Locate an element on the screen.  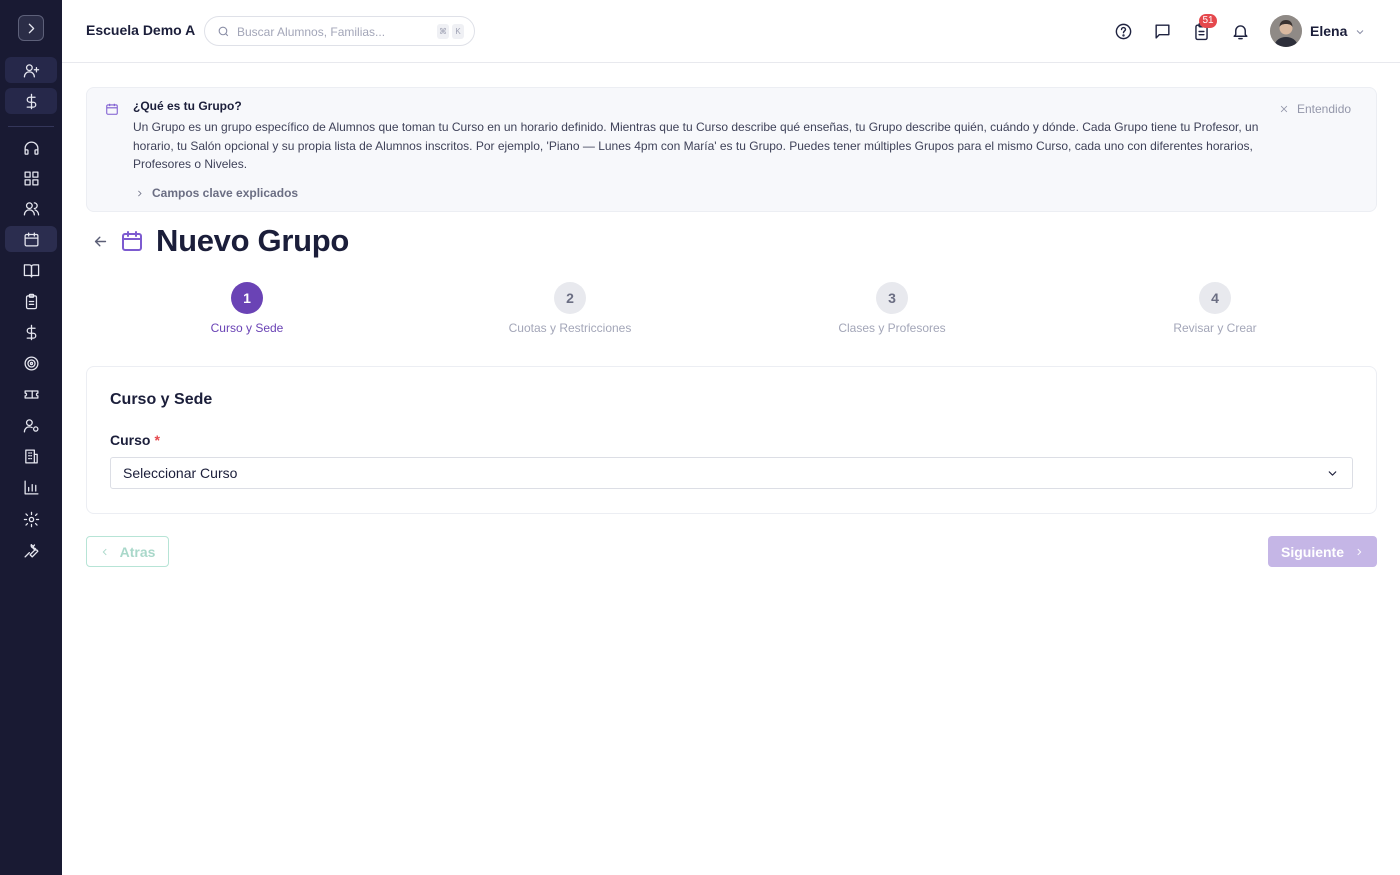
close-icon is located at coordinates (1284, 109).